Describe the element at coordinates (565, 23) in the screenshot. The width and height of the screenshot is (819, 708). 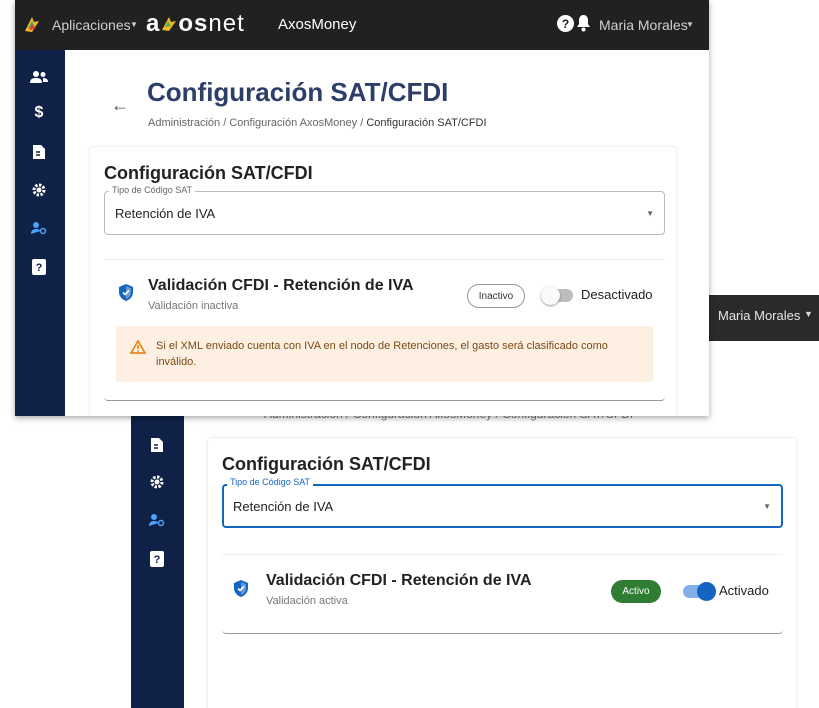
I see `help-icon: ?` at that location.